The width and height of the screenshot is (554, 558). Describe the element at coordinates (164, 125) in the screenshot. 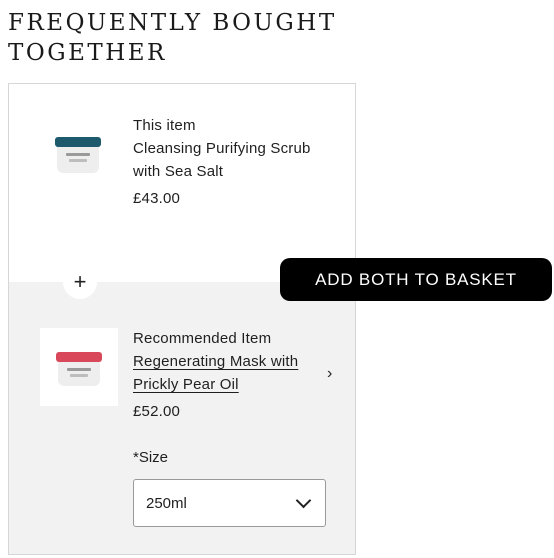

I see `current-item-tag: This item` at that location.